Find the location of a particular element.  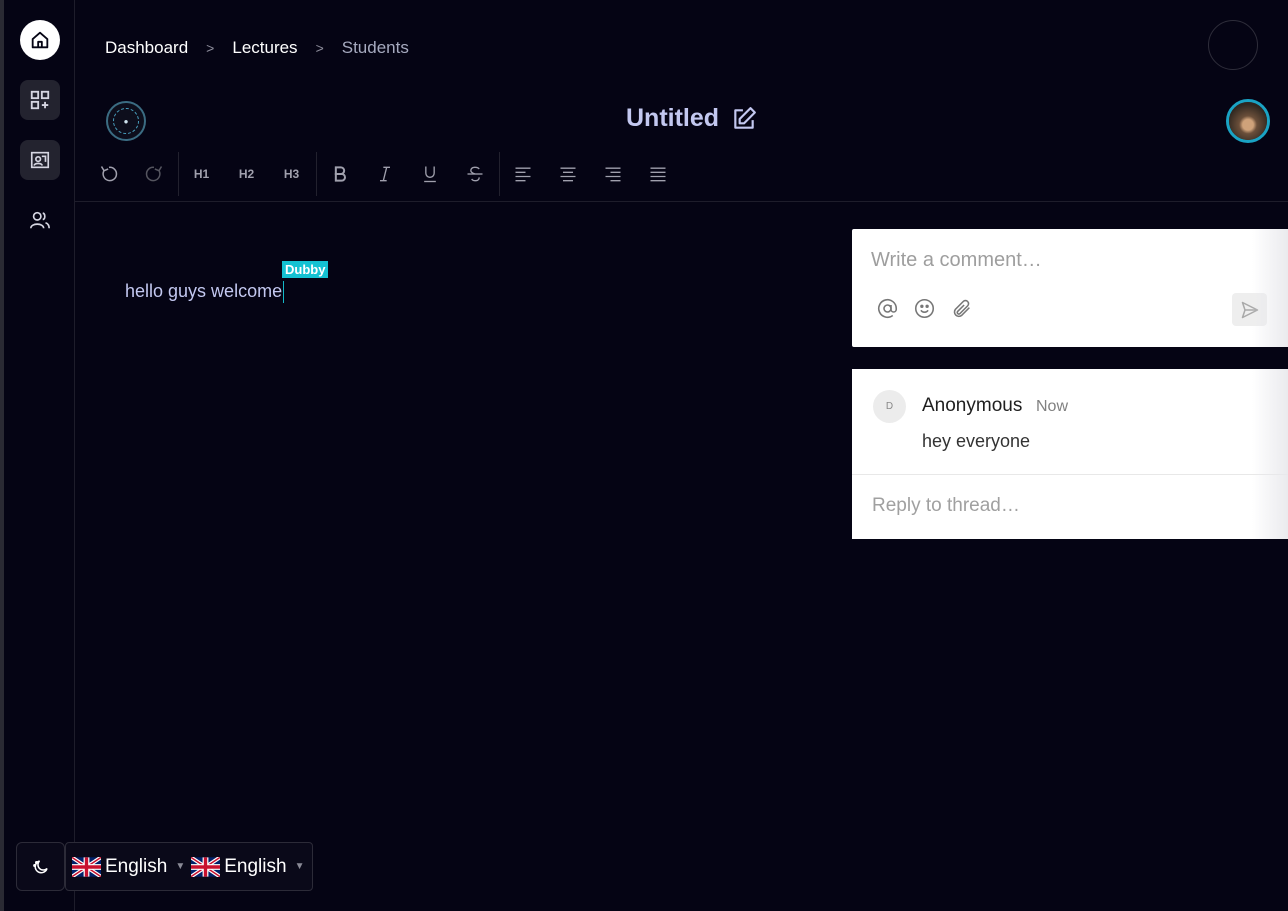

avatar-photo is located at coordinates (1248, 121).